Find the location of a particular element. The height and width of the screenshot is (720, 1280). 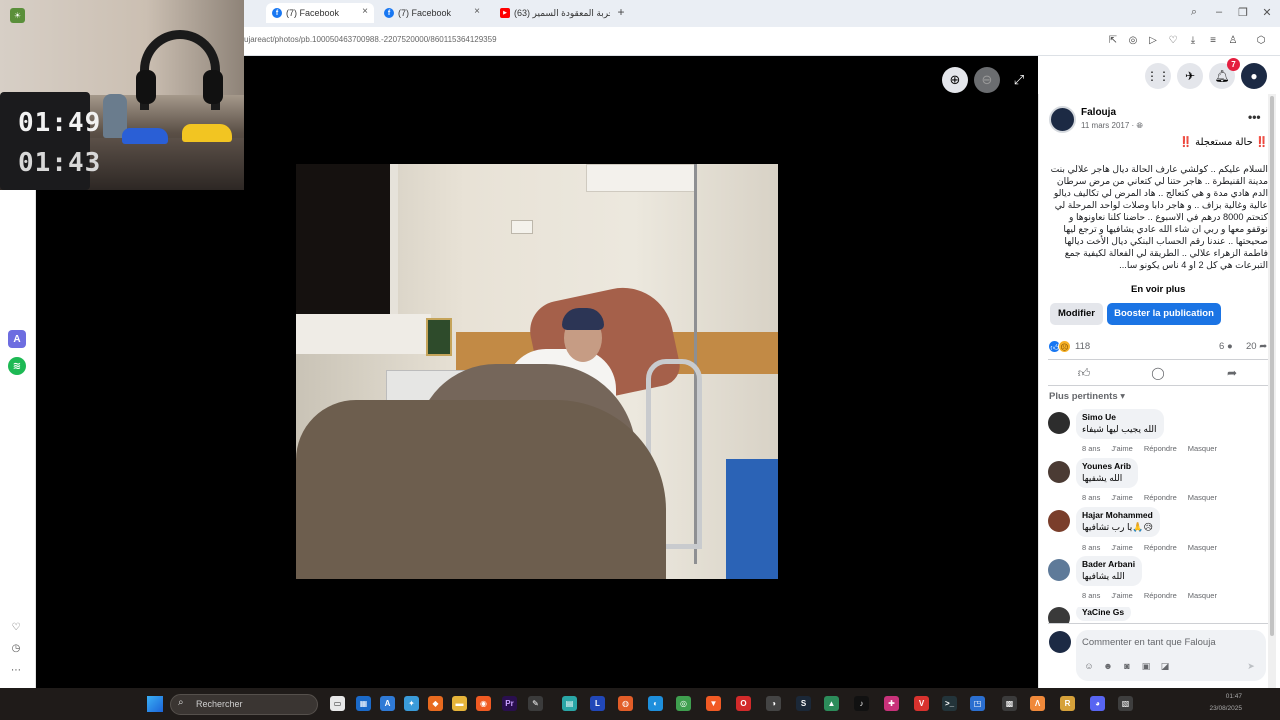

new-tab-button: + is located at coordinates (621, 12).